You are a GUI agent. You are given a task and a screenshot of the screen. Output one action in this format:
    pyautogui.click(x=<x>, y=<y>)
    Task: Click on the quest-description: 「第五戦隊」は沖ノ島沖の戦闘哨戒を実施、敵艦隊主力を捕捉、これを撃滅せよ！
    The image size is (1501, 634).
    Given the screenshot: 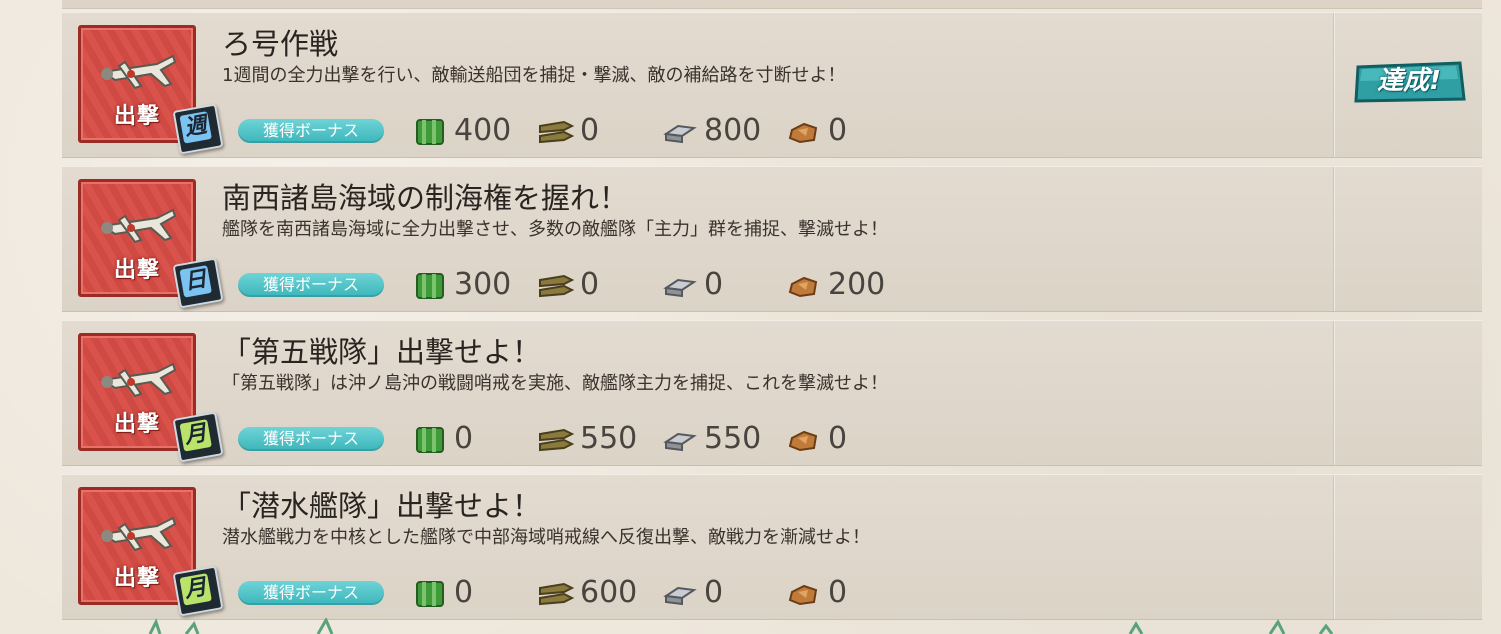 What is the action you would take?
    pyautogui.click(x=555, y=383)
    